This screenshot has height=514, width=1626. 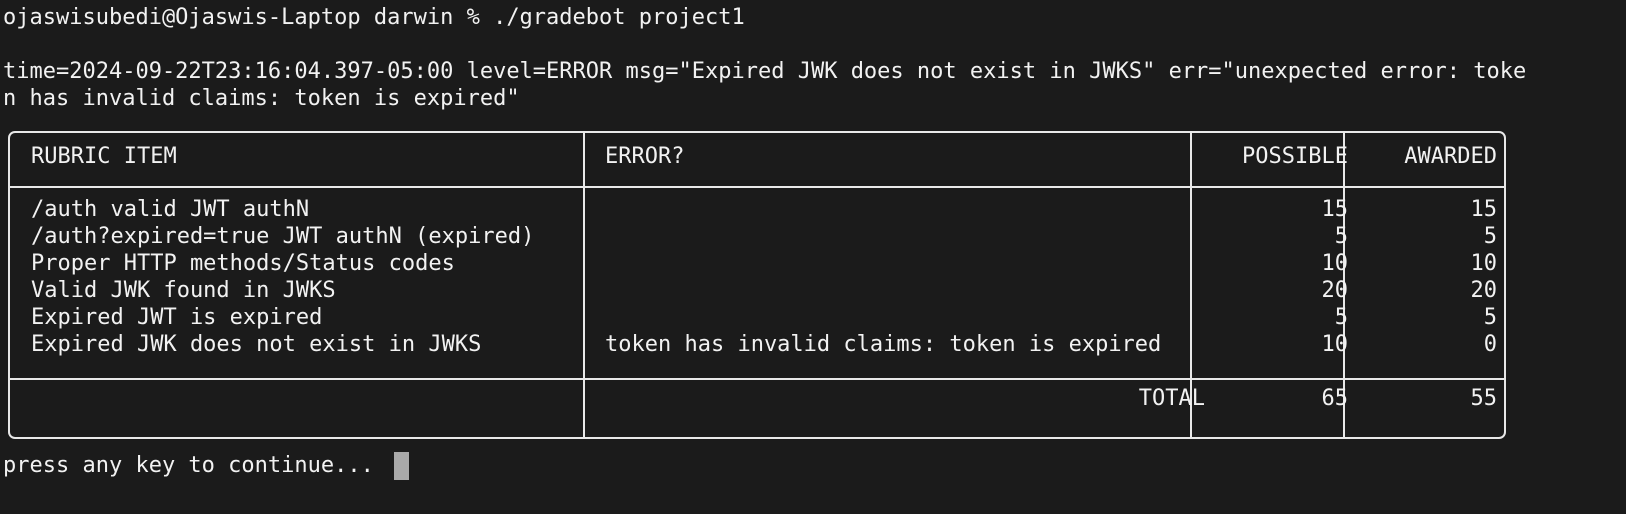 I want to click on total-divider, so click(x=757, y=379).